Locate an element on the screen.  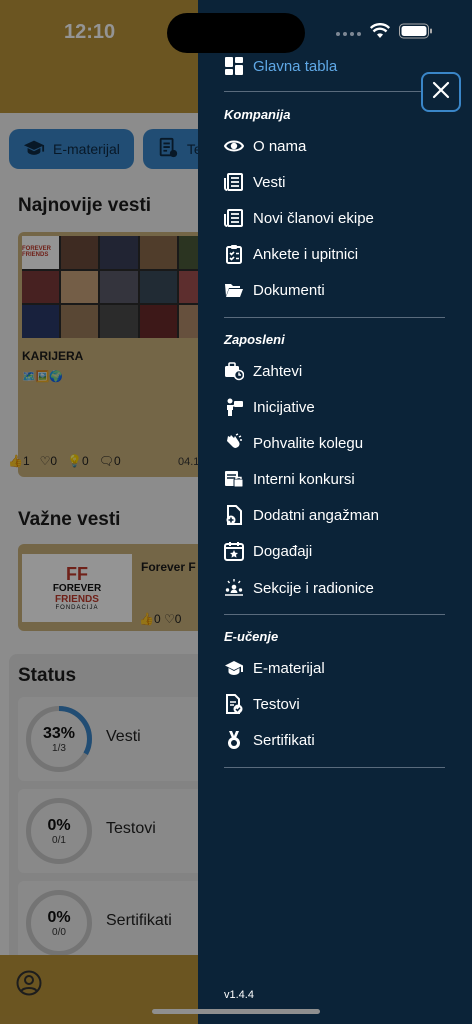
close-drawer-button is located at coordinates (441, 92).